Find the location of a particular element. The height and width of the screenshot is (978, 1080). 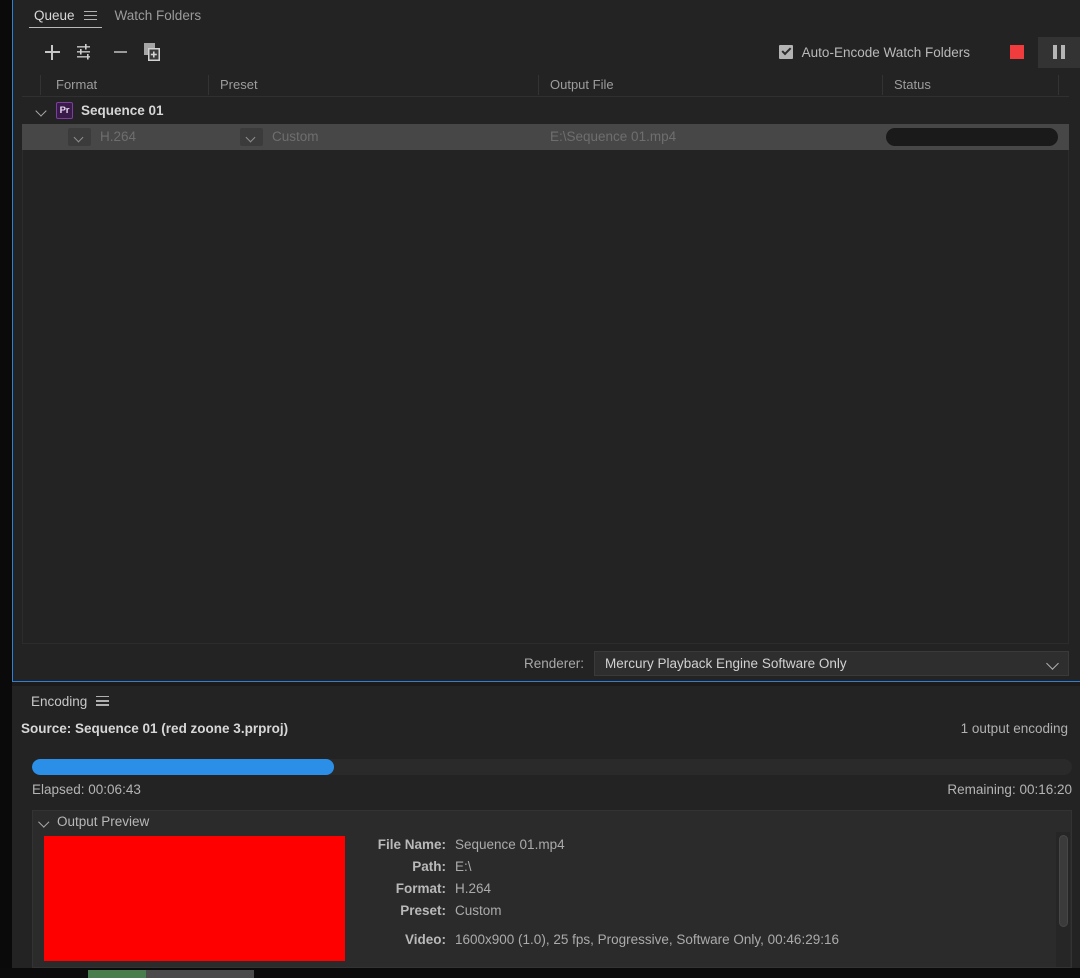

queue-group-row-sequence-01: Pr Sequence 01 is located at coordinates (545, 110).